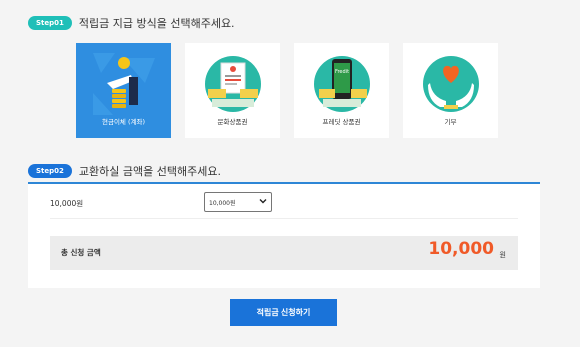  Describe the element at coordinates (232, 84) in the screenshot. I see `culture-voucher-icon` at that location.